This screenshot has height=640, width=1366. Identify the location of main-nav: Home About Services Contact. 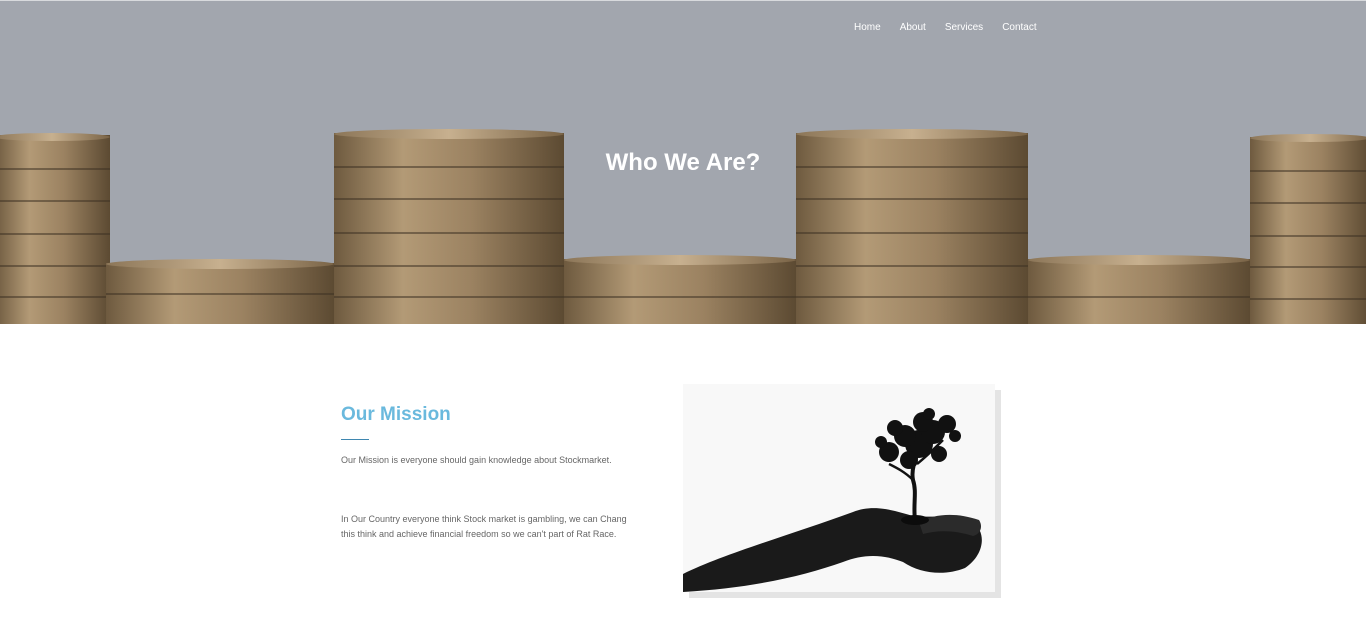
(955, 28).